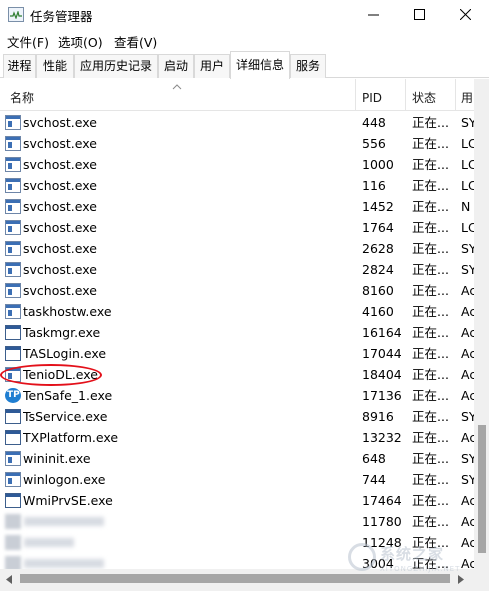 This screenshot has height=591, width=489. What do you see at coordinates (176, 66) in the screenshot?
I see `tab-startup: 启动` at bounding box center [176, 66].